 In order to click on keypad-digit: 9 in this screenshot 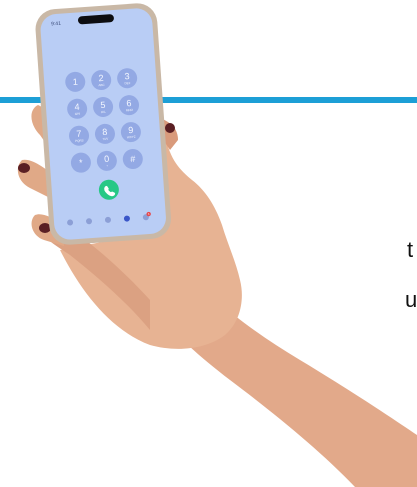, I will do `click(131, 130)`.